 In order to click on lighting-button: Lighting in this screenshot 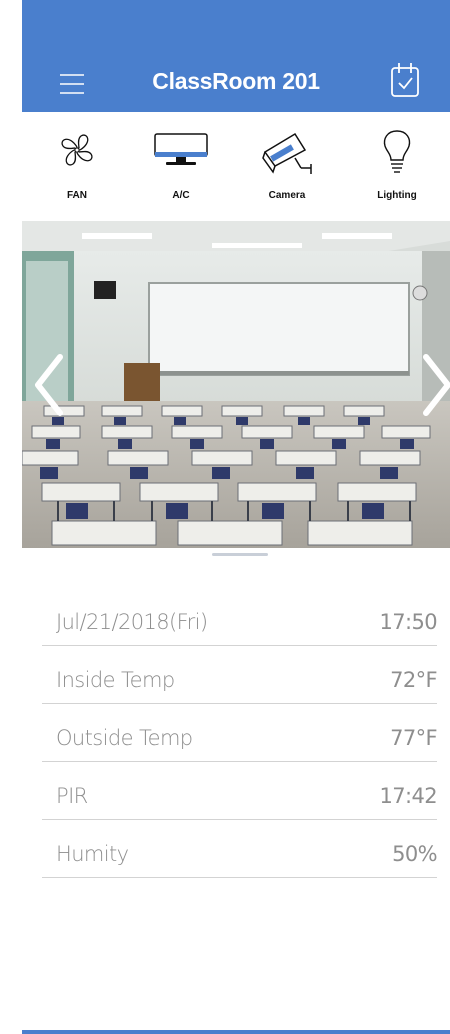, I will do `click(397, 167)`.